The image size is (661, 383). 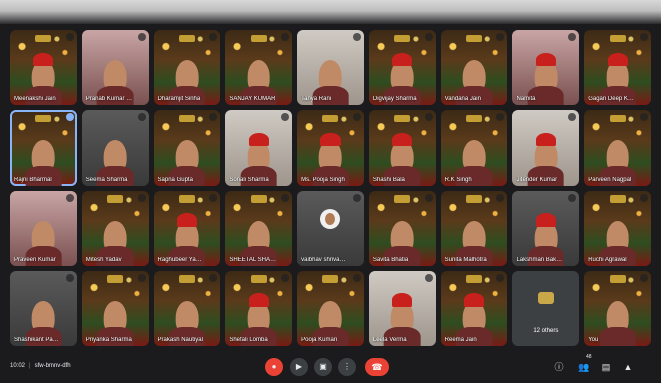 I want to click on participant-tile: Praveen Kumar, so click(x=43, y=228).